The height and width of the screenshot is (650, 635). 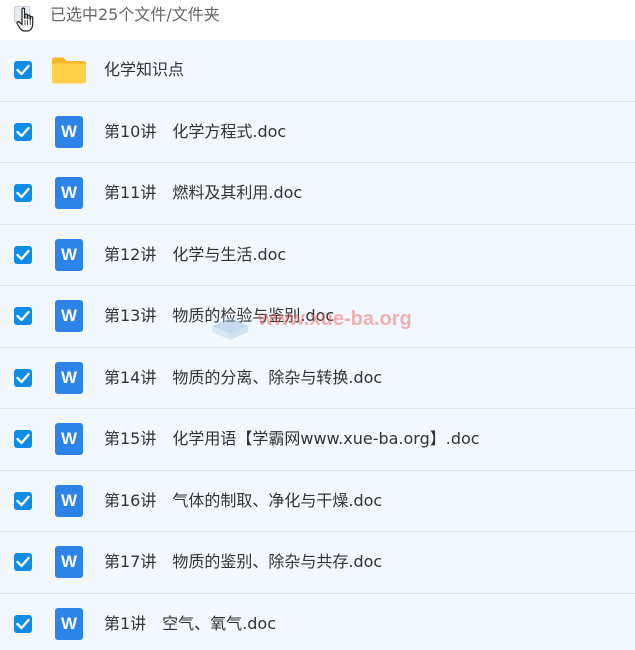 What do you see at coordinates (219, 316) in the screenshot?
I see `file-name: 第13讲 物质的检验与鉴别.doc` at bounding box center [219, 316].